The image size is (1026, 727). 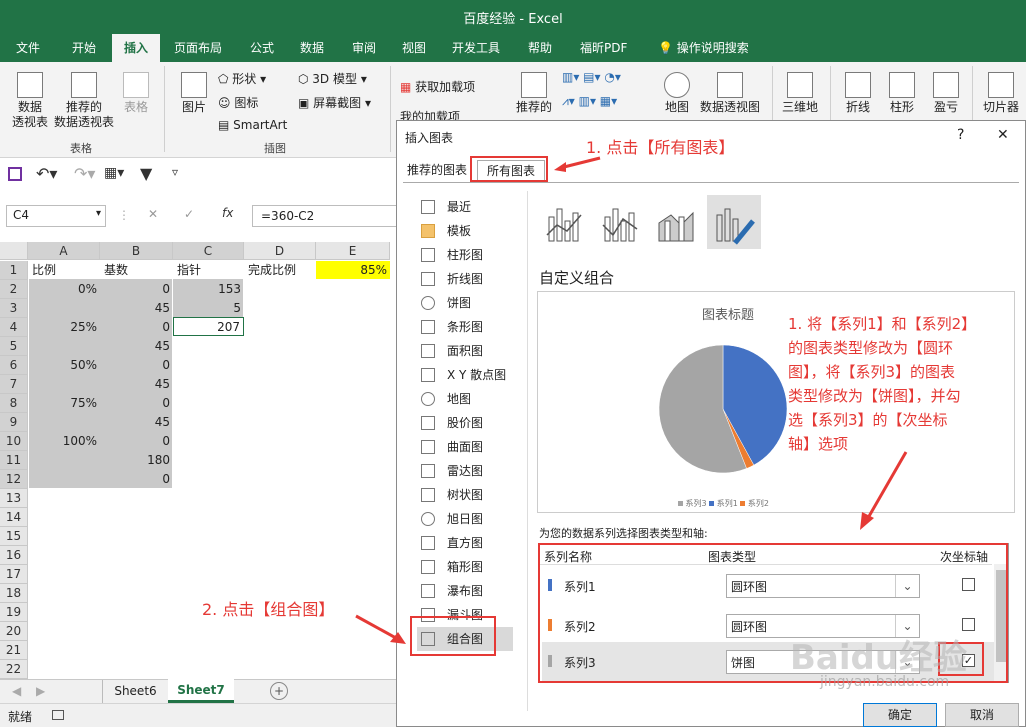 I want to click on cell-b4: 0, so click(x=137, y=327).